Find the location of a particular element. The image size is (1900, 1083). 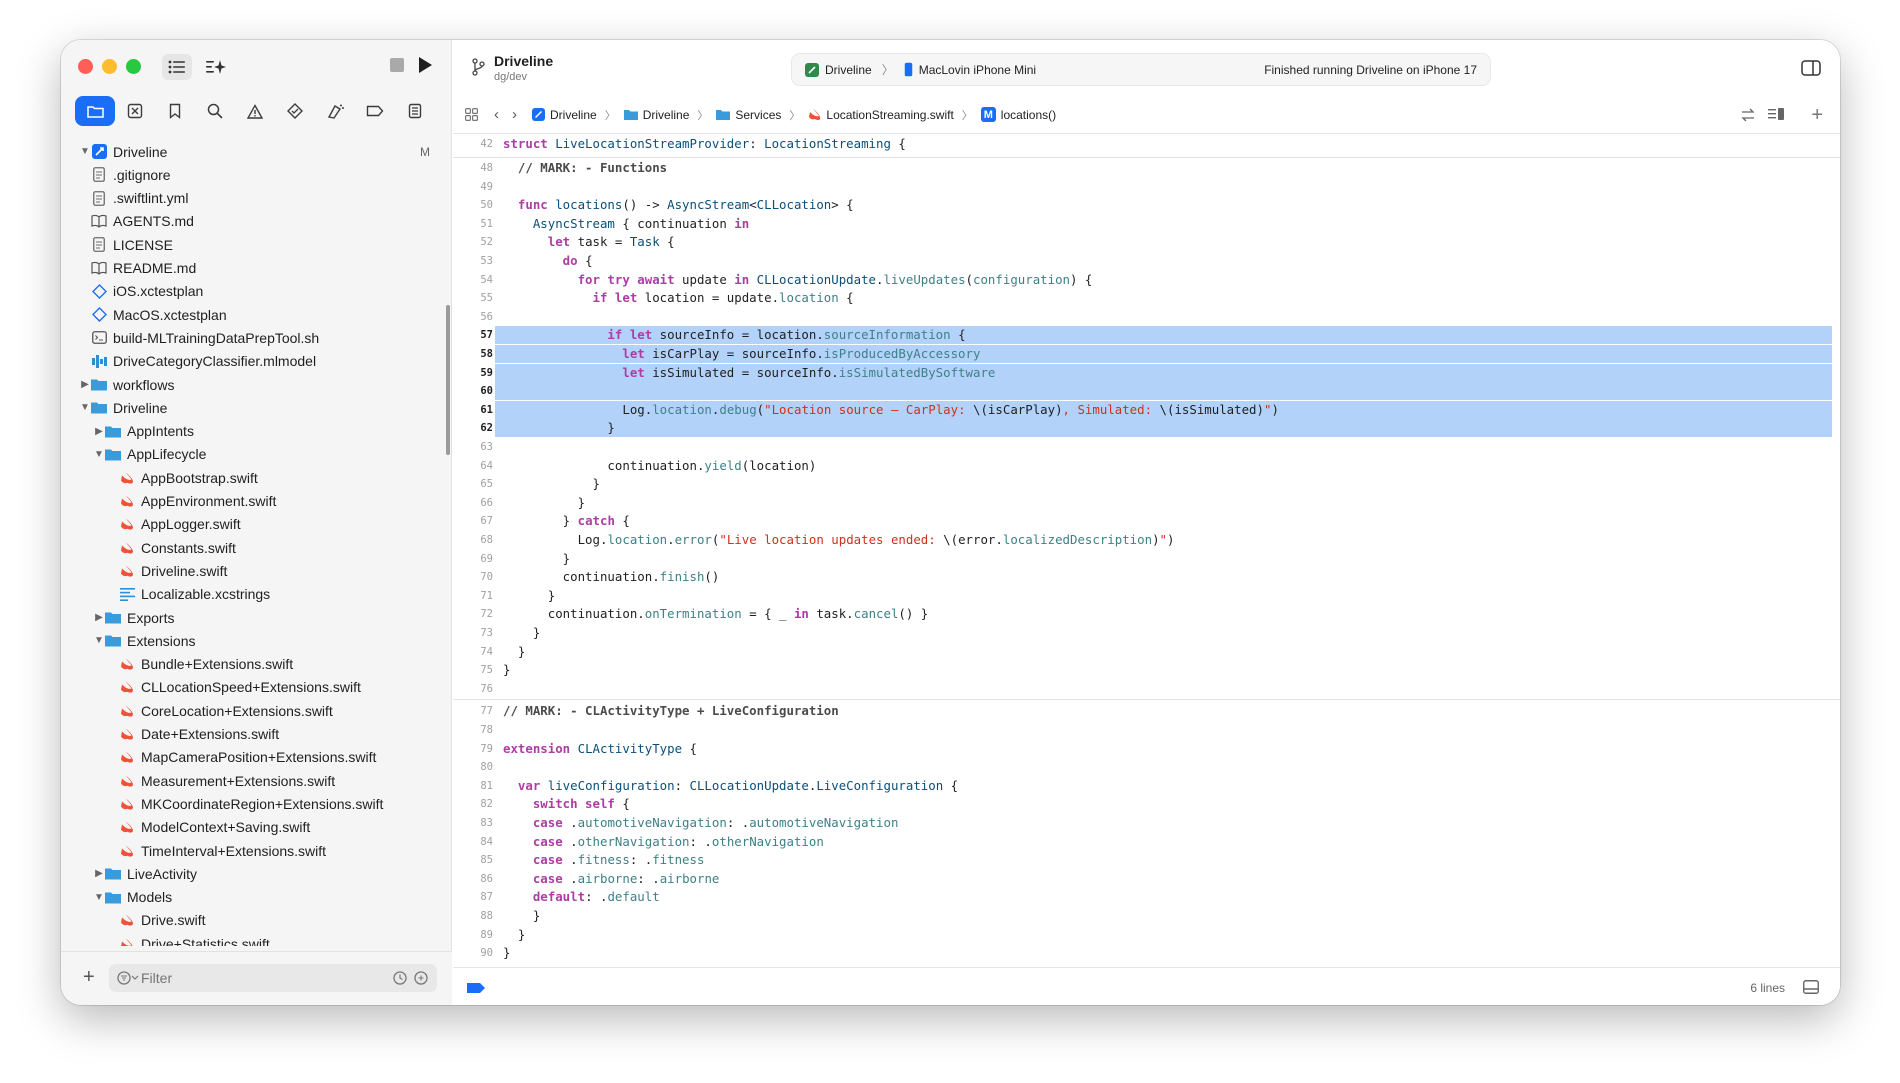

tree-item: README.md is located at coordinates (137, 268).